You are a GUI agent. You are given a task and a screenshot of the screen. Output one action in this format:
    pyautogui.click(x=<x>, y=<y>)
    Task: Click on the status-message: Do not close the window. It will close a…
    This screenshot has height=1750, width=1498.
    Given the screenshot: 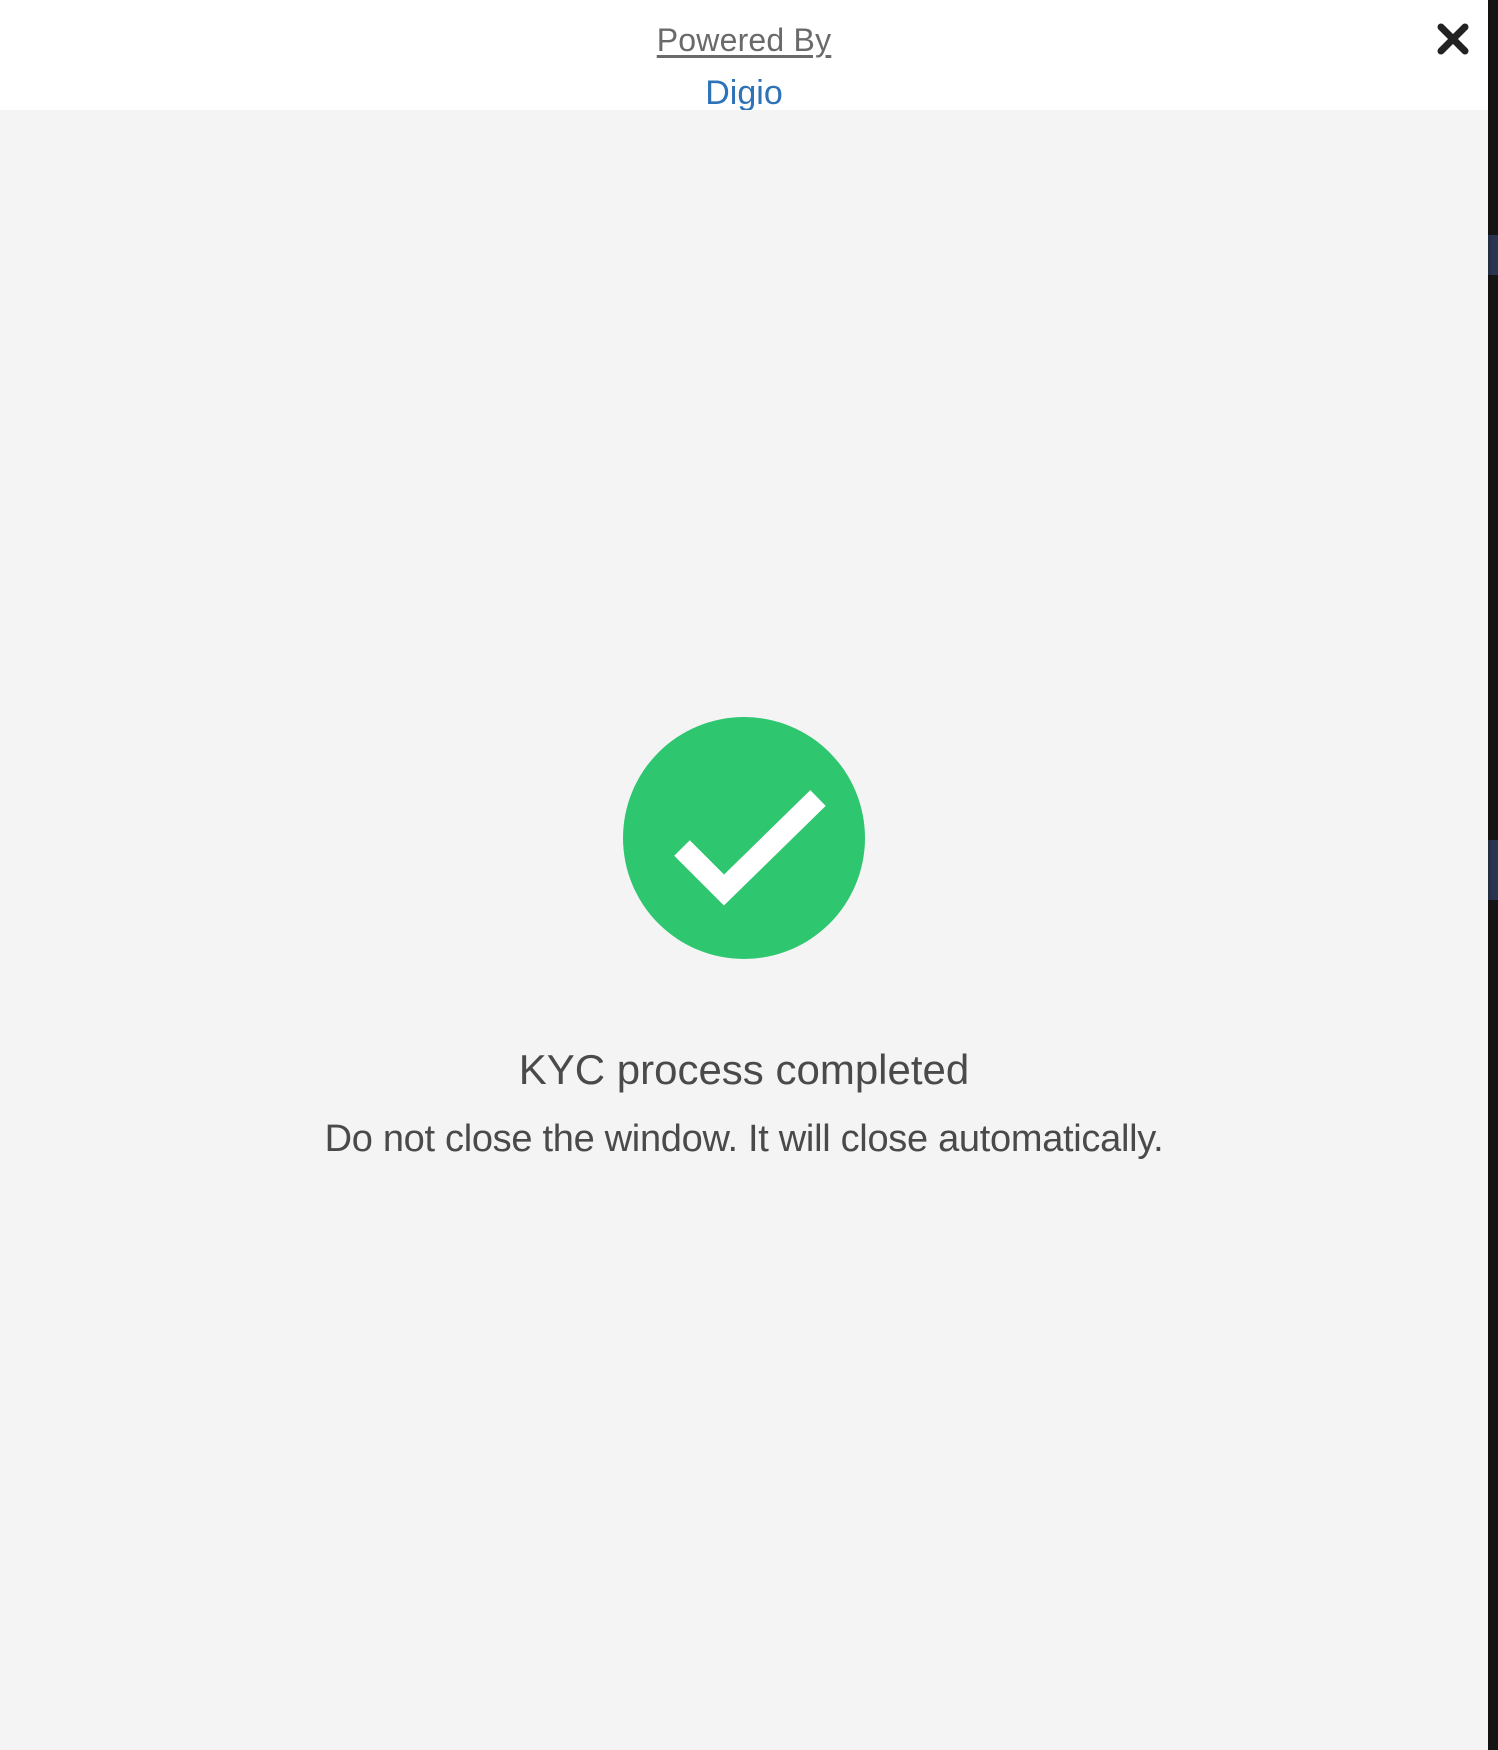 What is the action you would take?
    pyautogui.click(x=744, y=1139)
    